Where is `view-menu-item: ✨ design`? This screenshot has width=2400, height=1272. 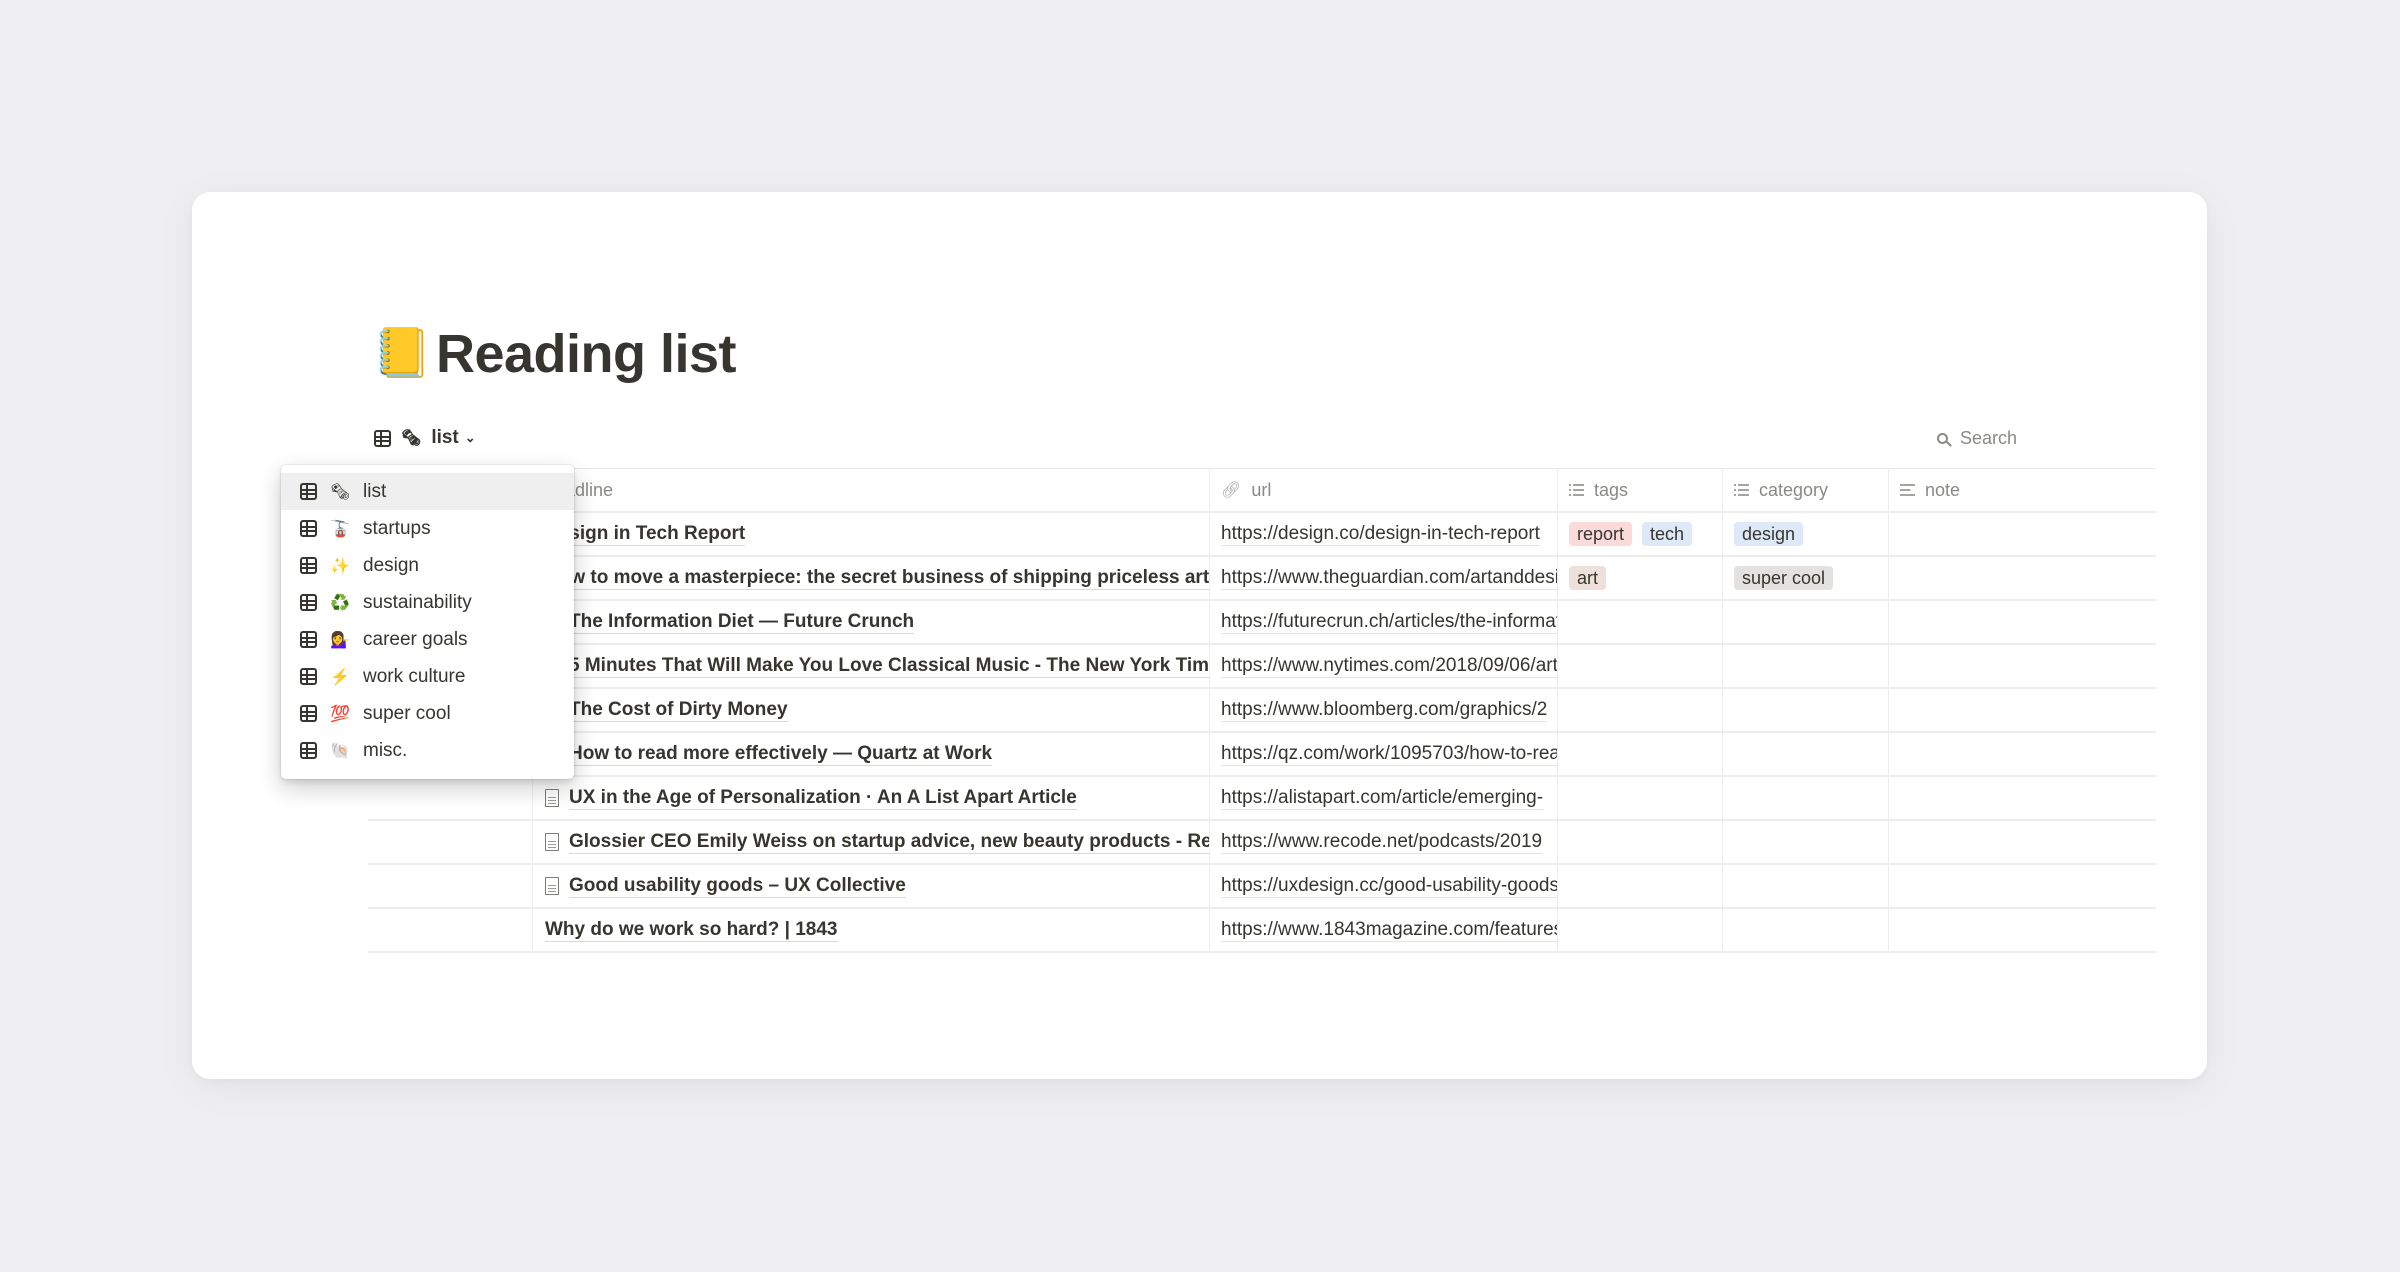 view-menu-item: ✨ design is located at coordinates (427, 565).